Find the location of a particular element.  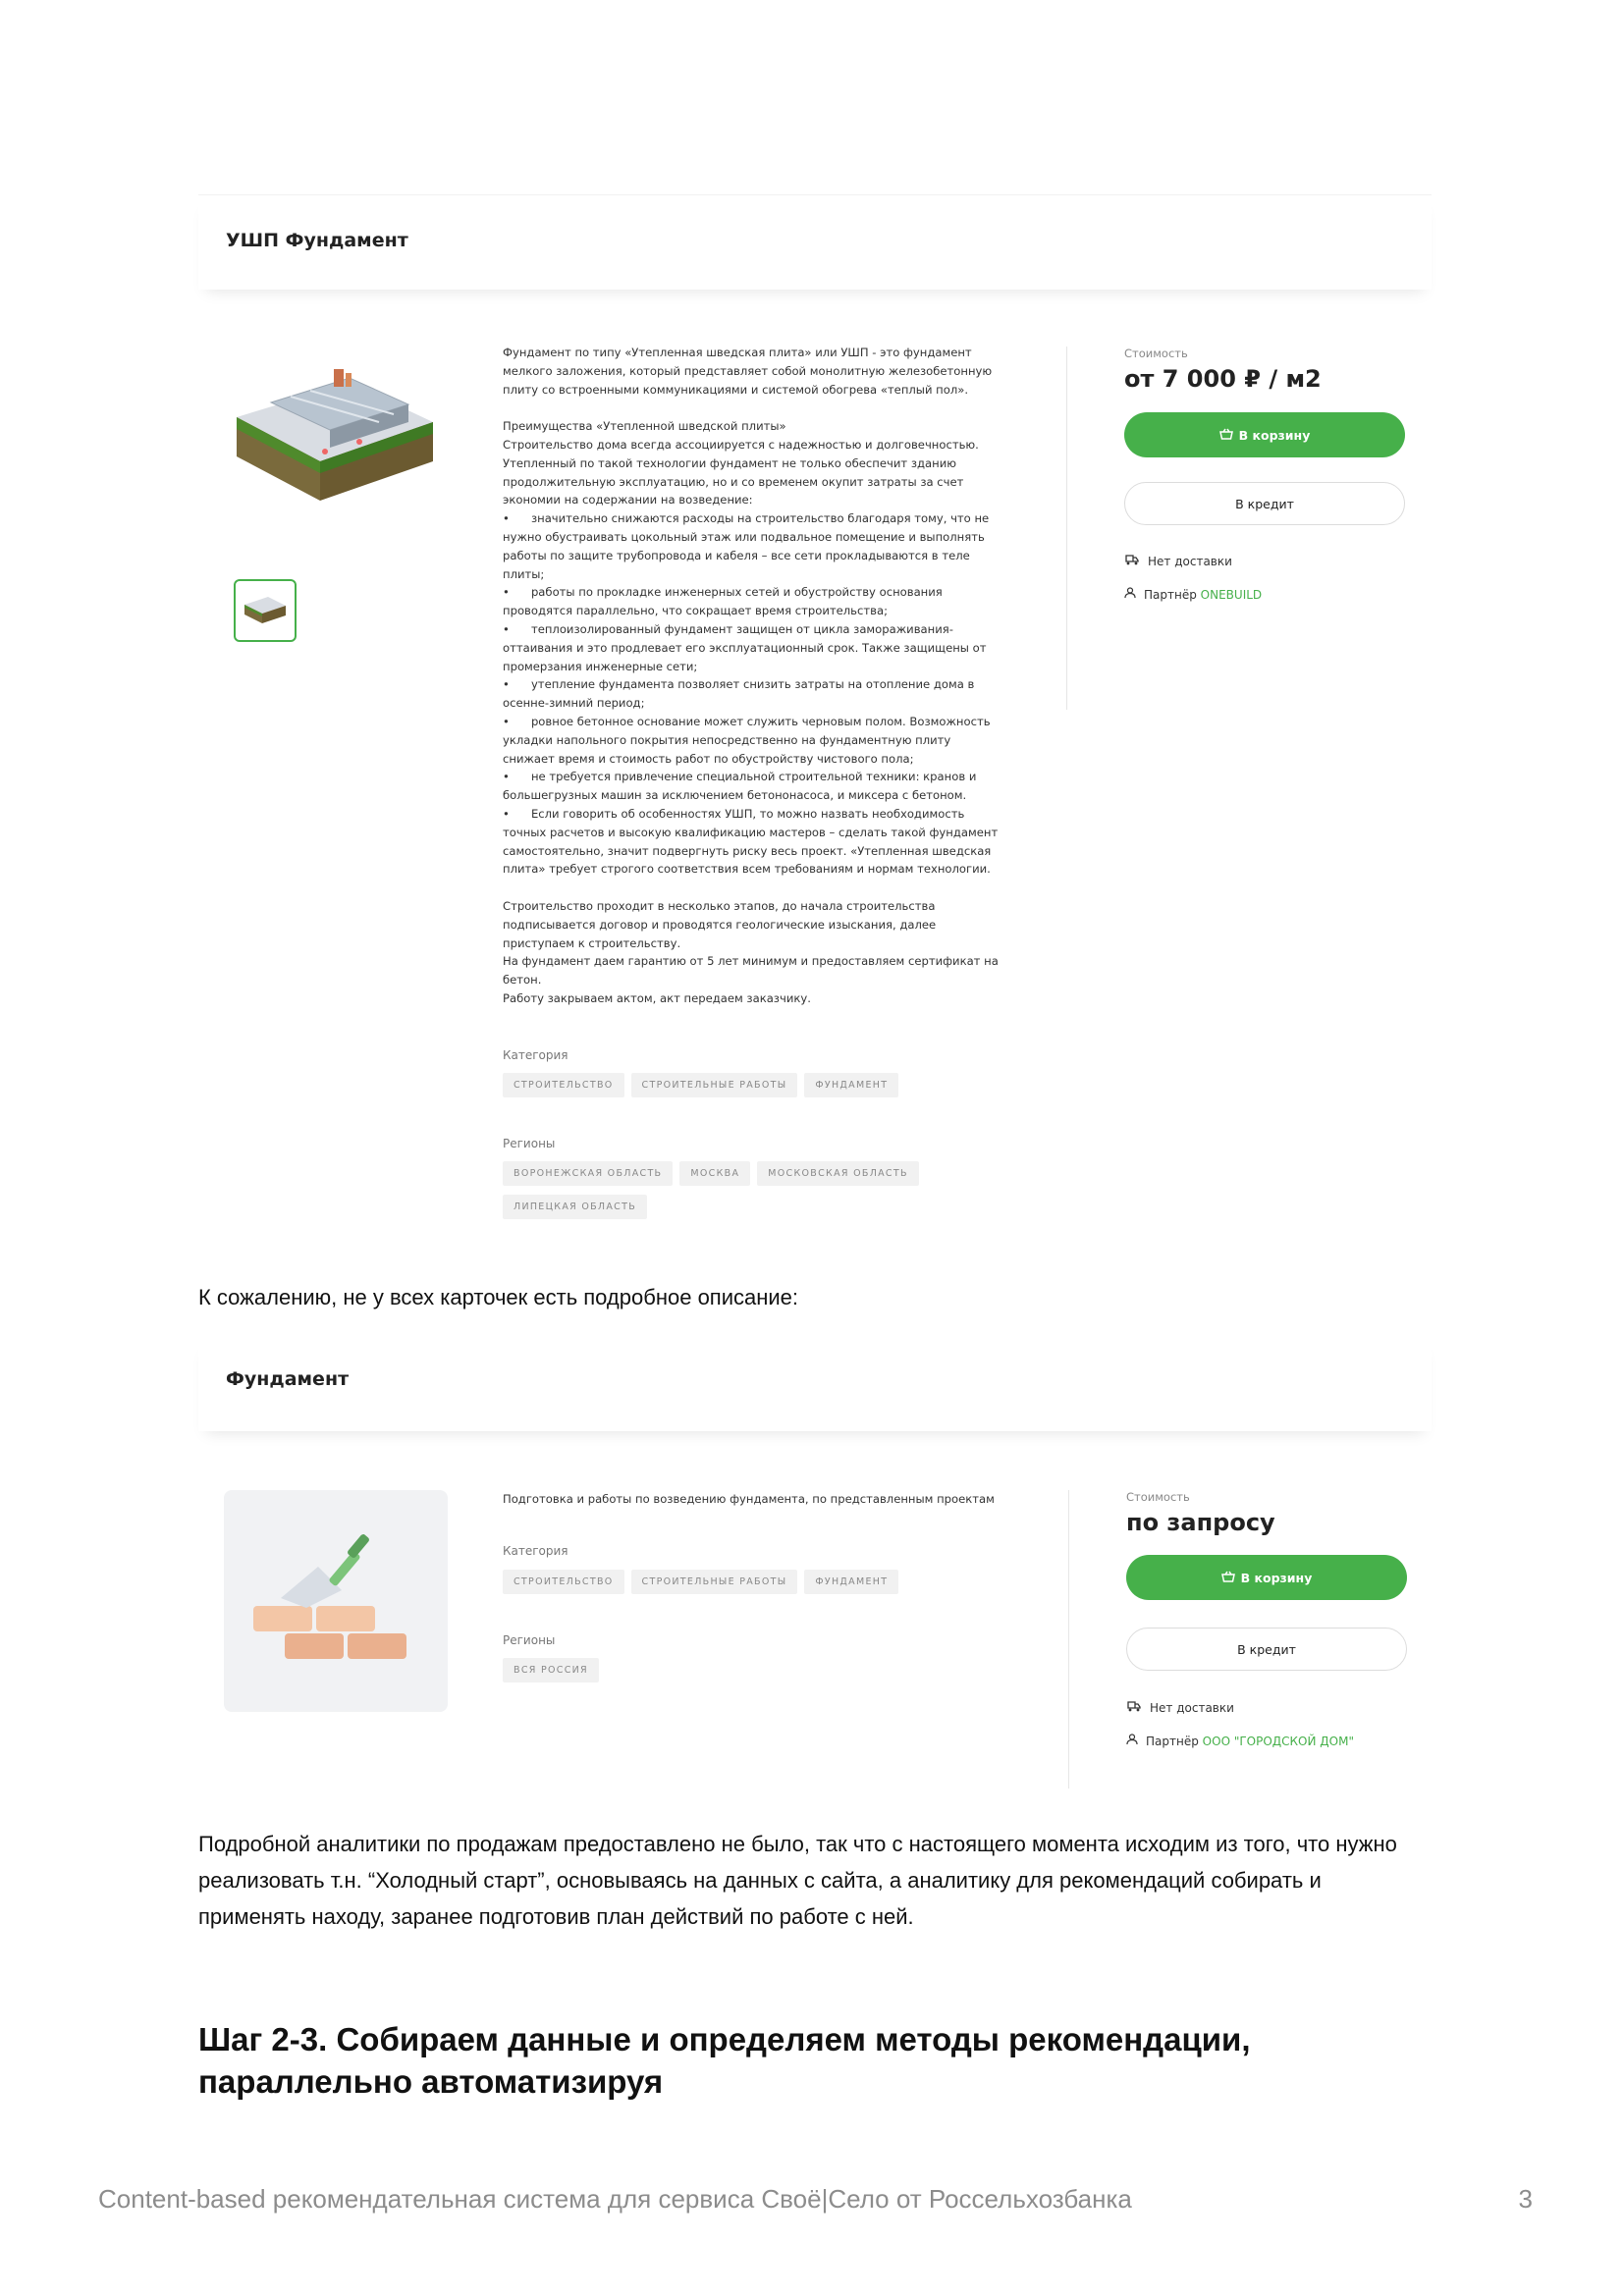

partner-link: ONEBUILD is located at coordinates (1231, 595).